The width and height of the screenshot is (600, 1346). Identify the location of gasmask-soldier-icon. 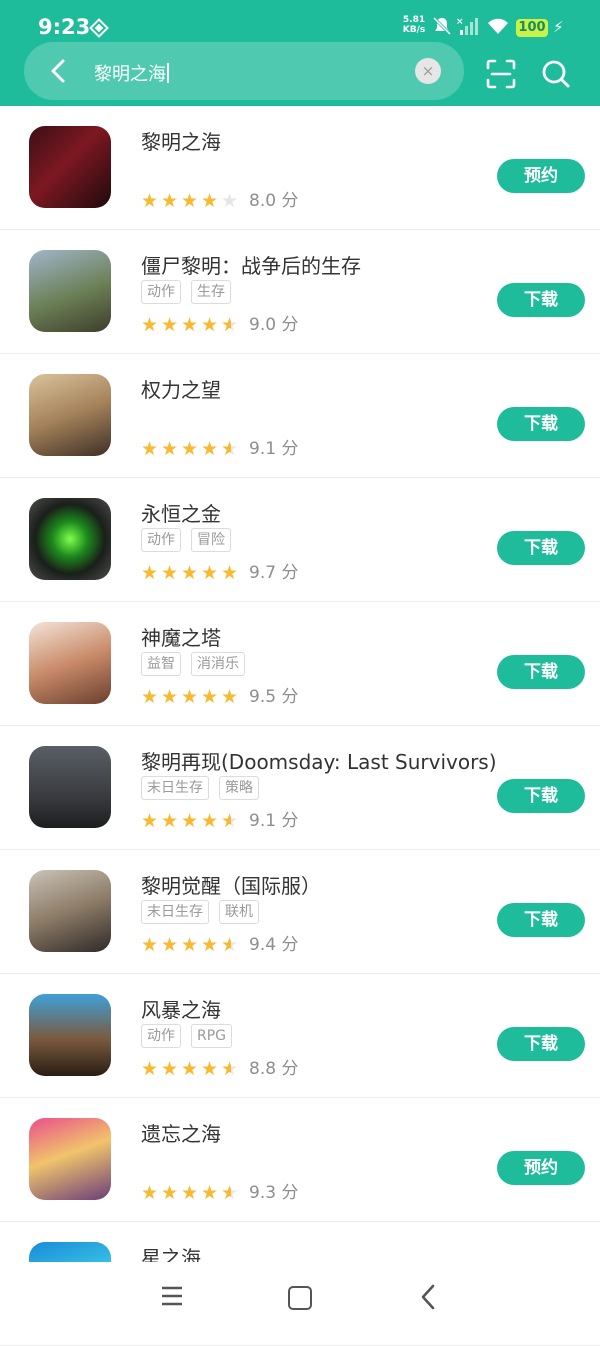
(70, 291).